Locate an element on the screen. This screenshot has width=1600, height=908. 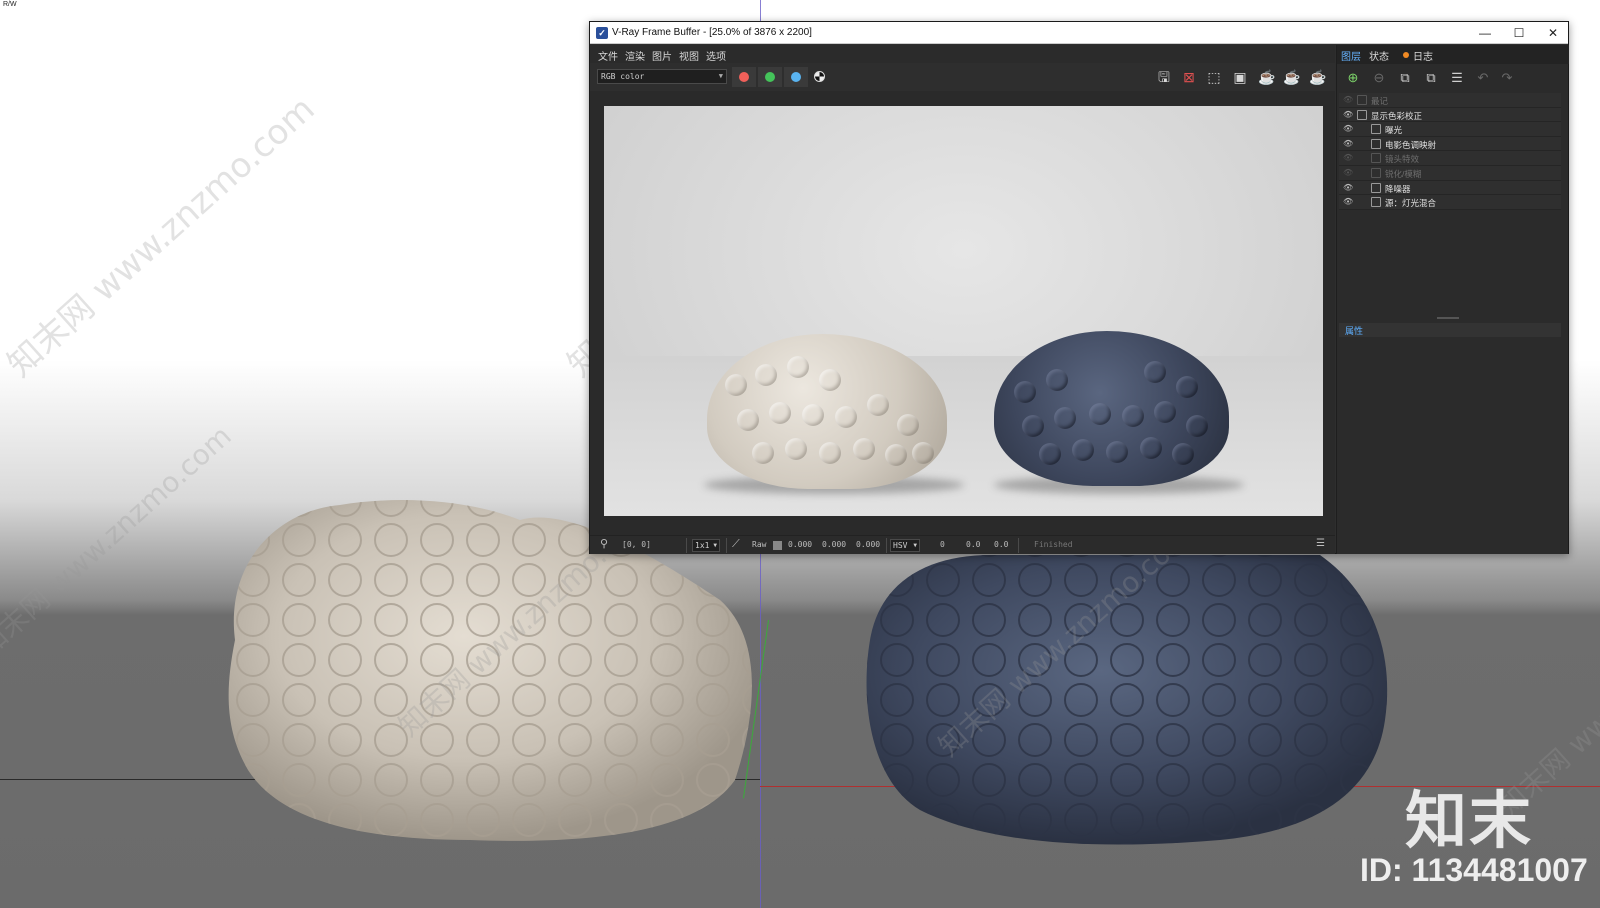
layer-name: 源：灯光混合 is located at coordinates (1411, 203).